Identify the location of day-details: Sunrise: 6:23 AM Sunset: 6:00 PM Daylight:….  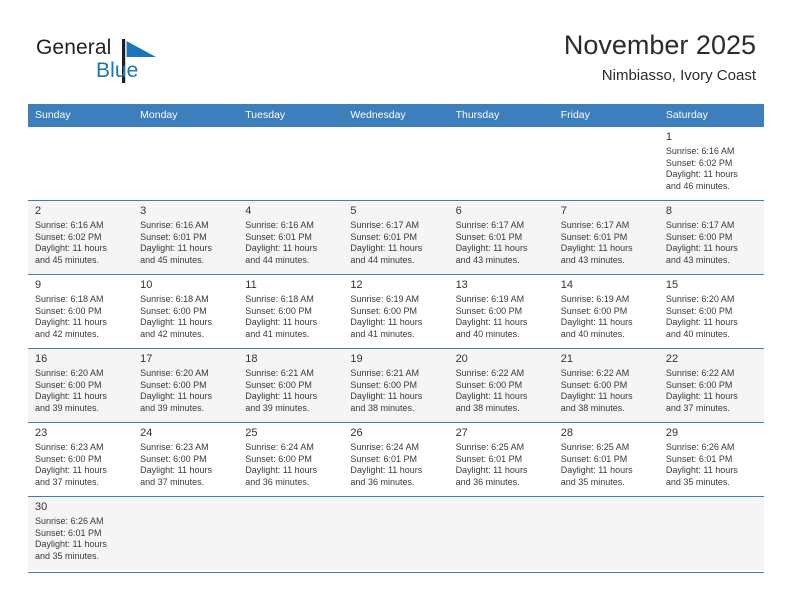
(185, 465).